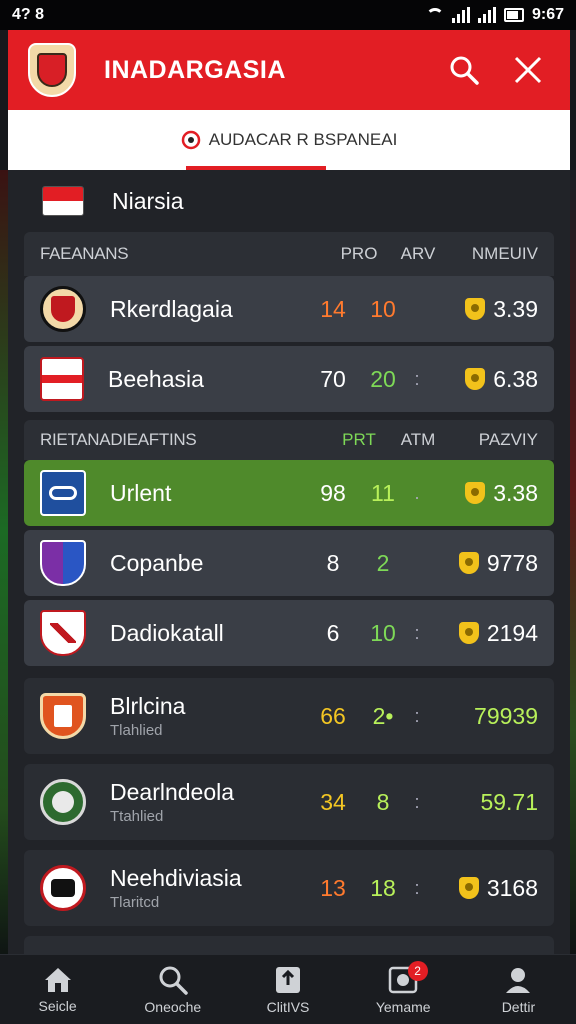  I want to click on team-status: Tlahlied, so click(136, 730).